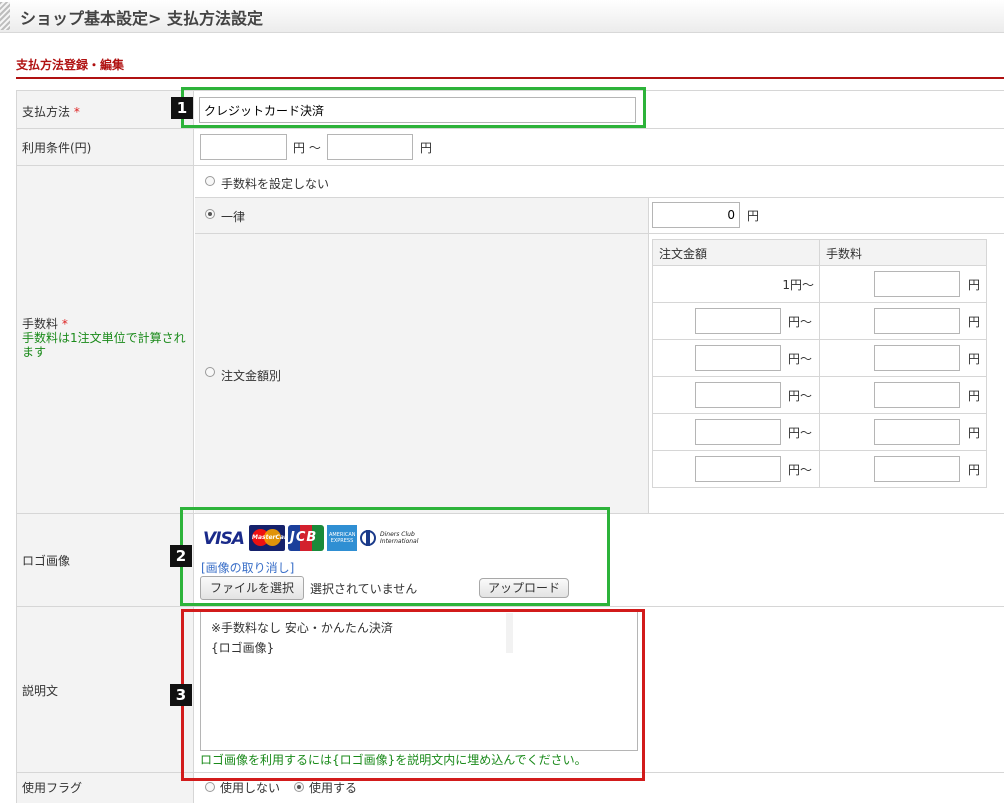 This screenshot has height=803, width=1004. I want to click on fee-flat-label: 一律, so click(233, 217).